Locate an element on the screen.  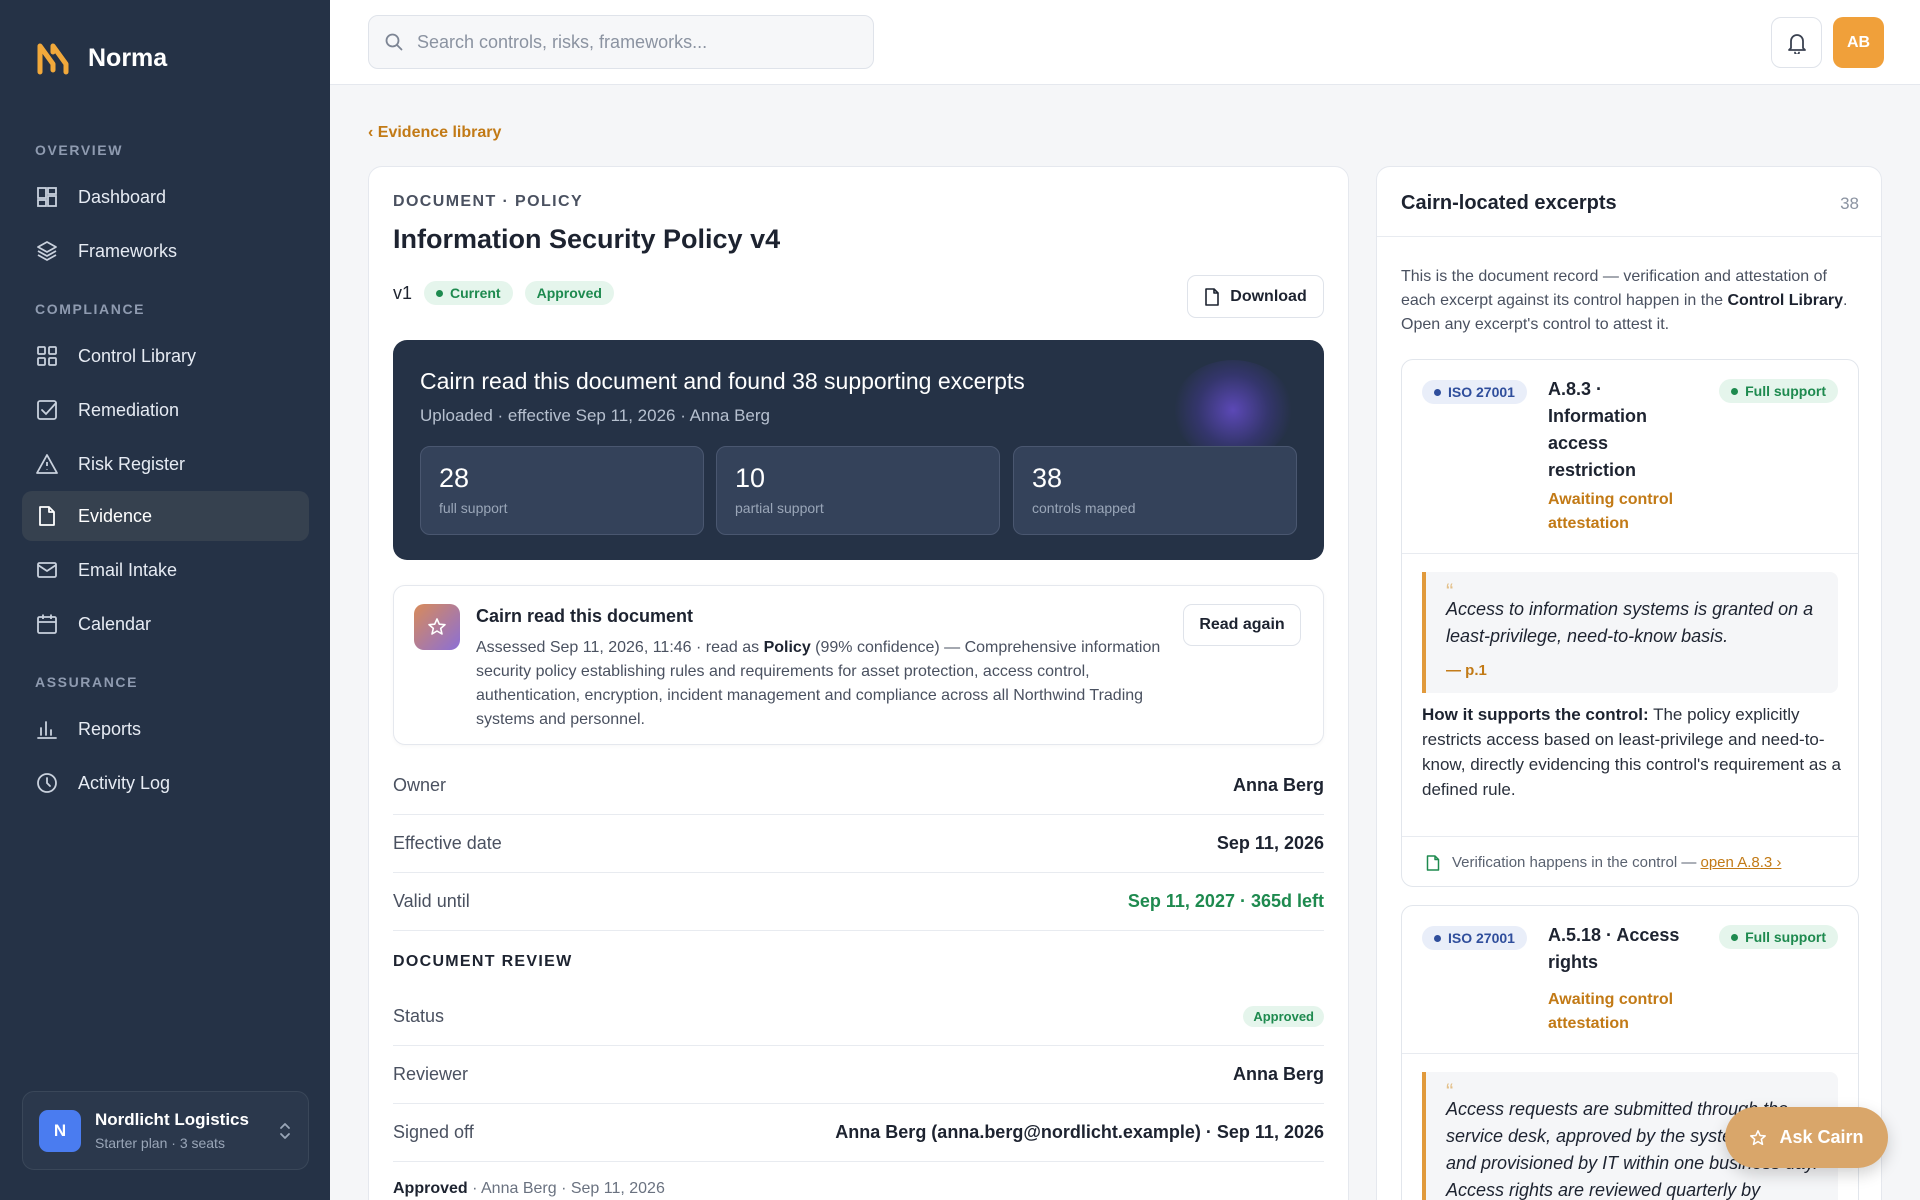
sidebar-item-remediation: Remediation is located at coordinates (165, 410).